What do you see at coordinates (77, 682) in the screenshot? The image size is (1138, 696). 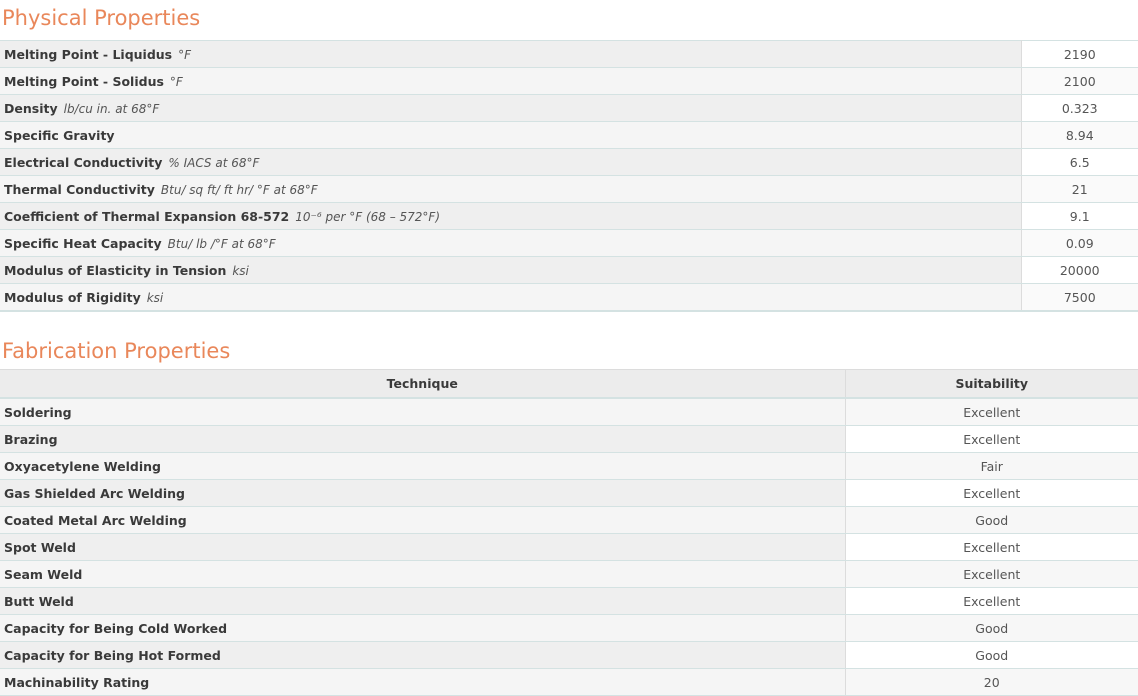 I see `technique-name: Machinability Rating` at bounding box center [77, 682].